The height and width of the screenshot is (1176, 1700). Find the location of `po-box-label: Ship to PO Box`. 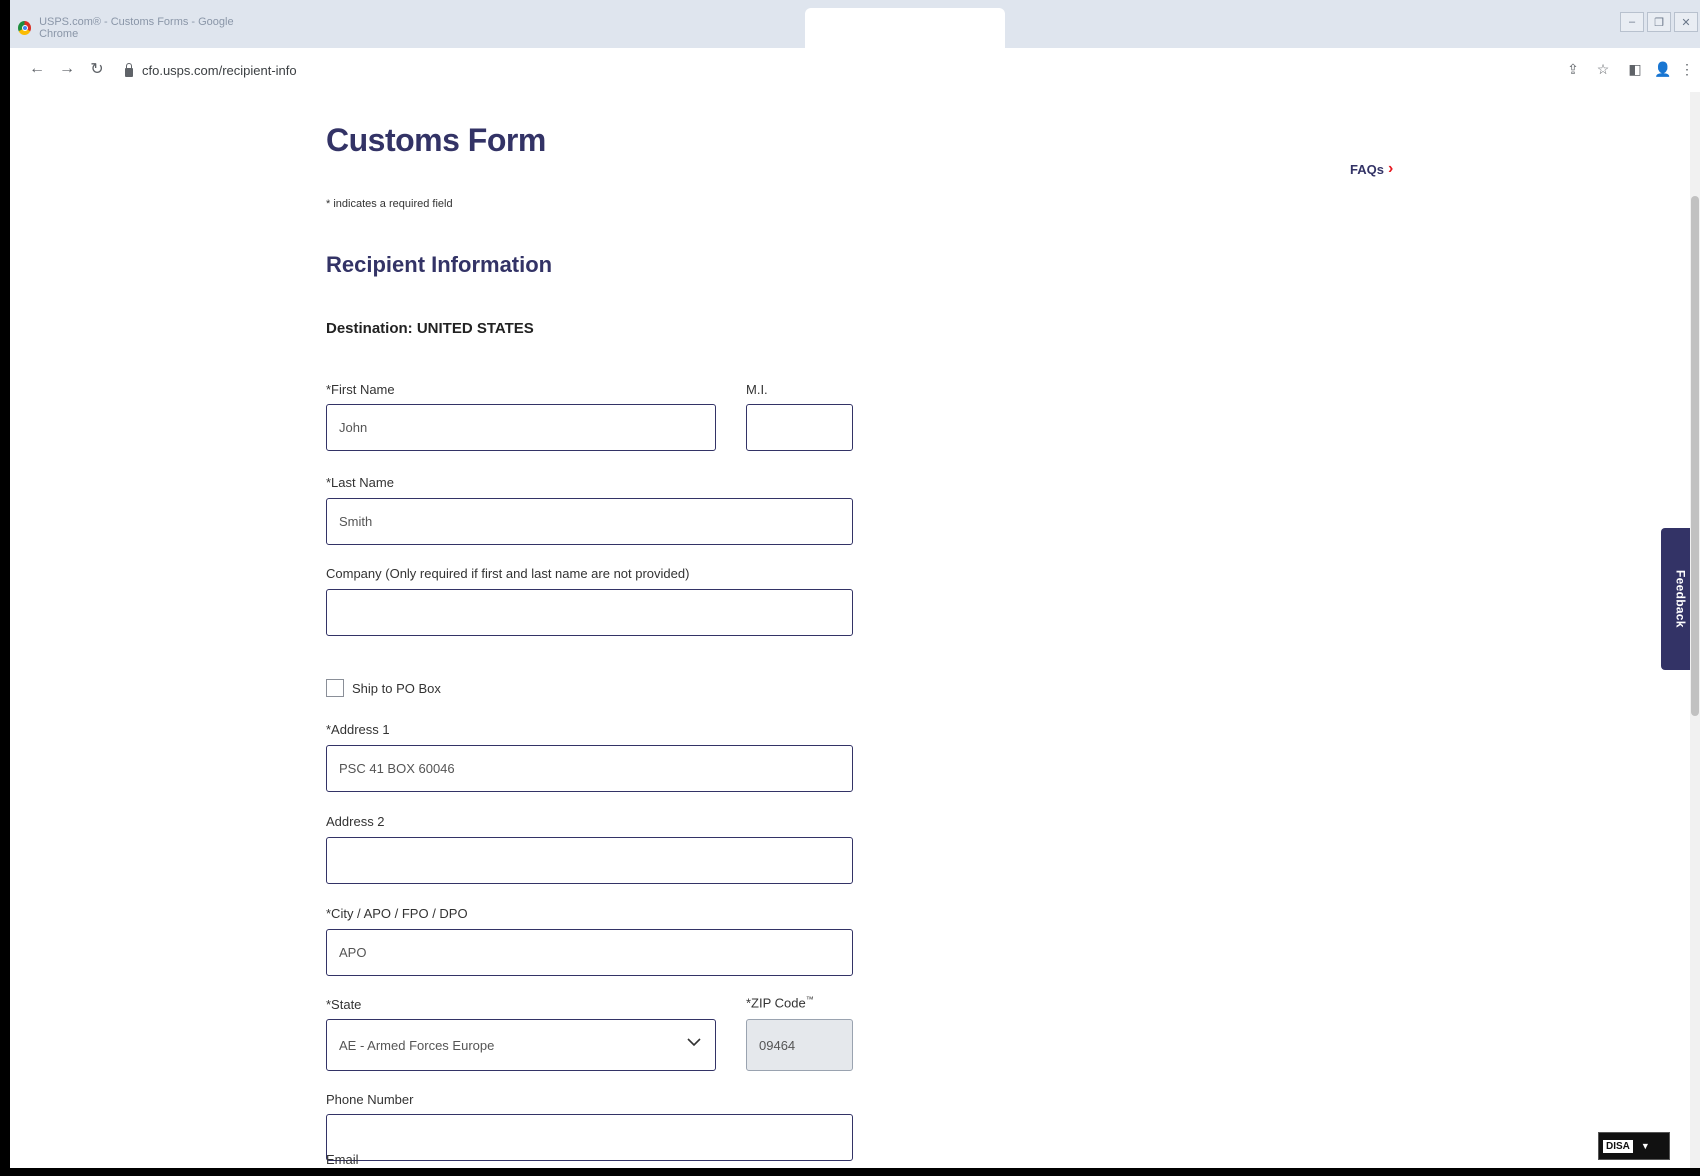

po-box-label: Ship to PO Box is located at coordinates (396, 688).